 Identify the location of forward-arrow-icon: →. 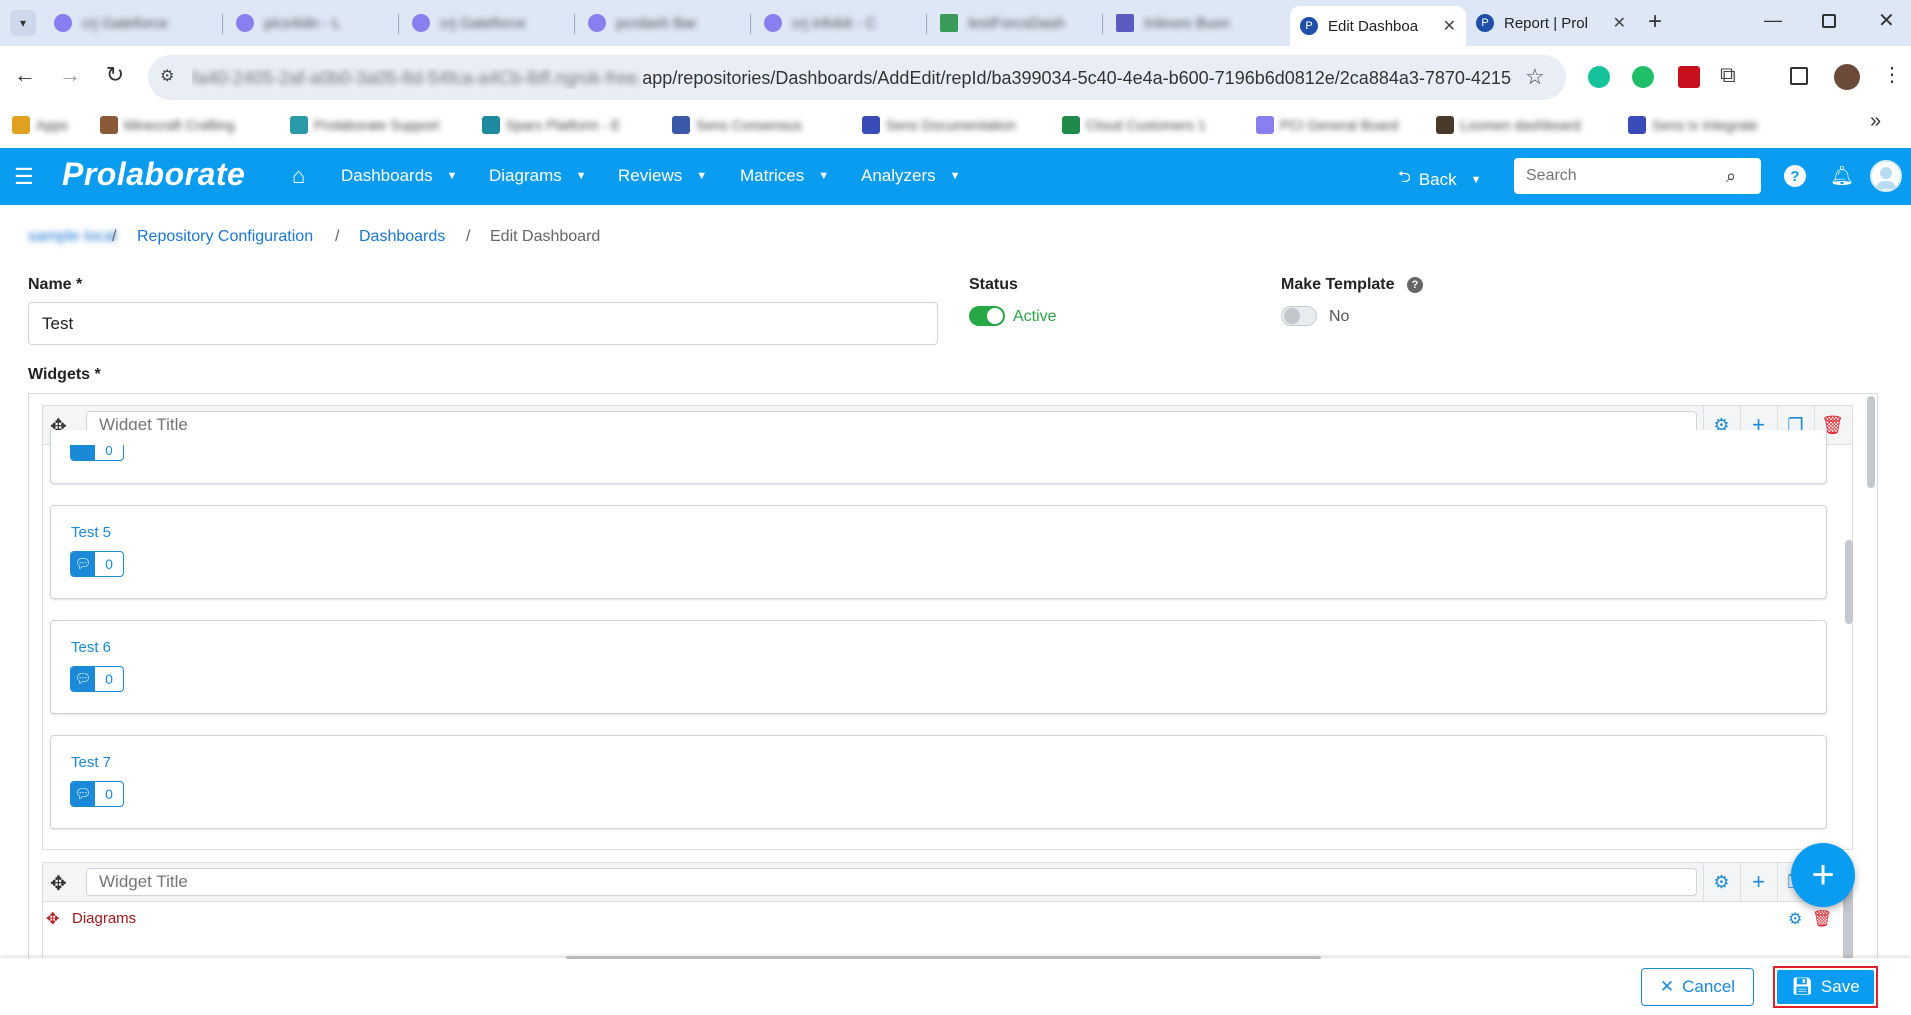
(70, 75).